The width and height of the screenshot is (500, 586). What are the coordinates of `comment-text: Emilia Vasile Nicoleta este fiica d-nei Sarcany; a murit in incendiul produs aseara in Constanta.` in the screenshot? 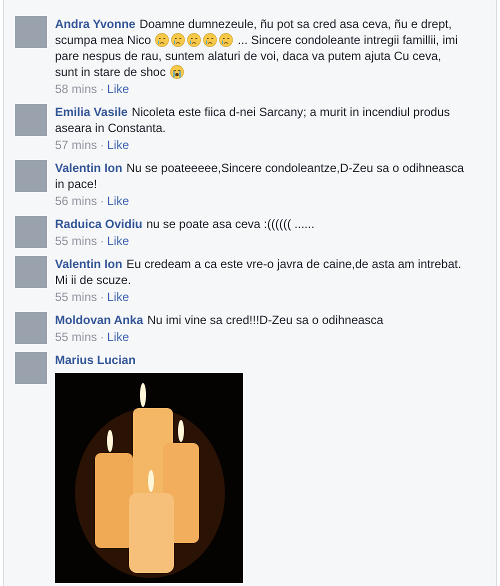 It's located at (253, 120).